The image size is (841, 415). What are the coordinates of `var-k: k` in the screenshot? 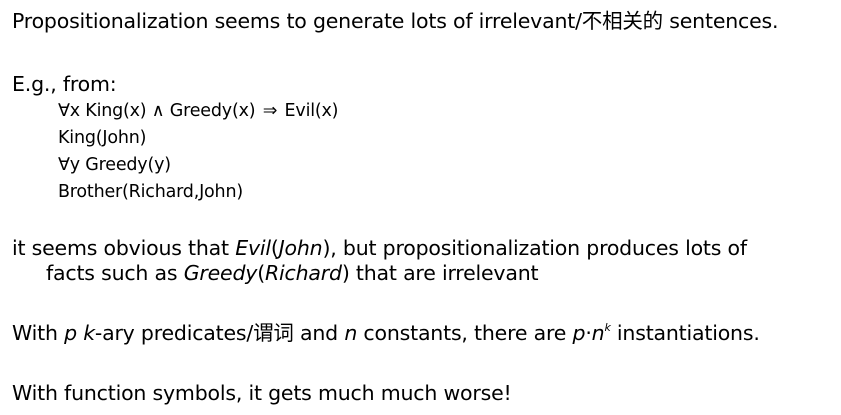 It's located at (89, 333).